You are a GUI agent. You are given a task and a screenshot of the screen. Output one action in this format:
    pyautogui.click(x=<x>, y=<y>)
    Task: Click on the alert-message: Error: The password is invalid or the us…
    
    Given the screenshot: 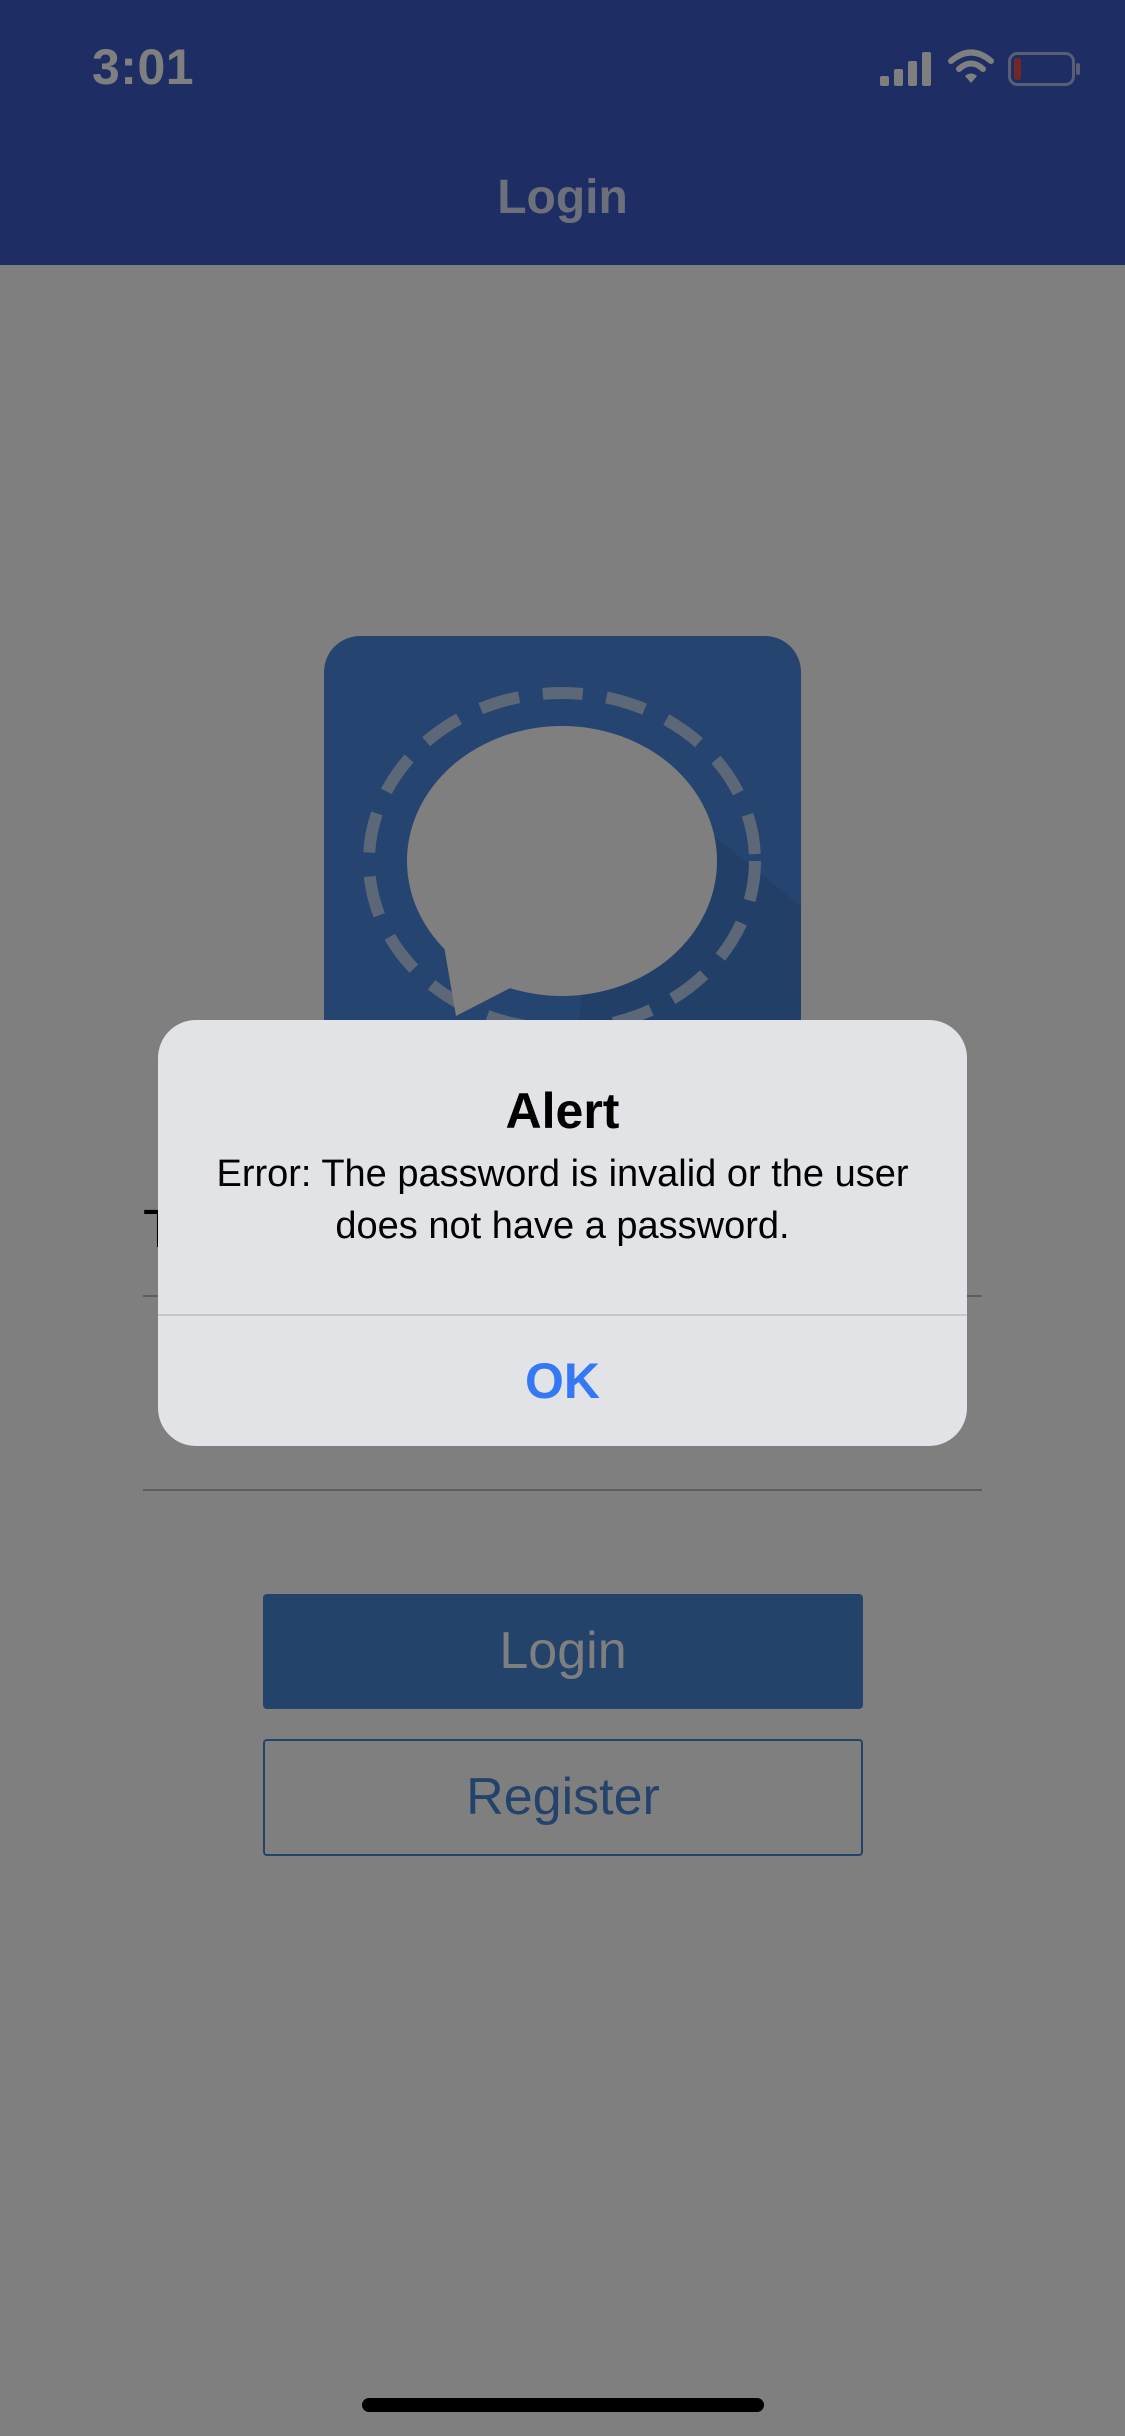 What is the action you would take?
    pyautogui.click(x=562, y=1200)
    